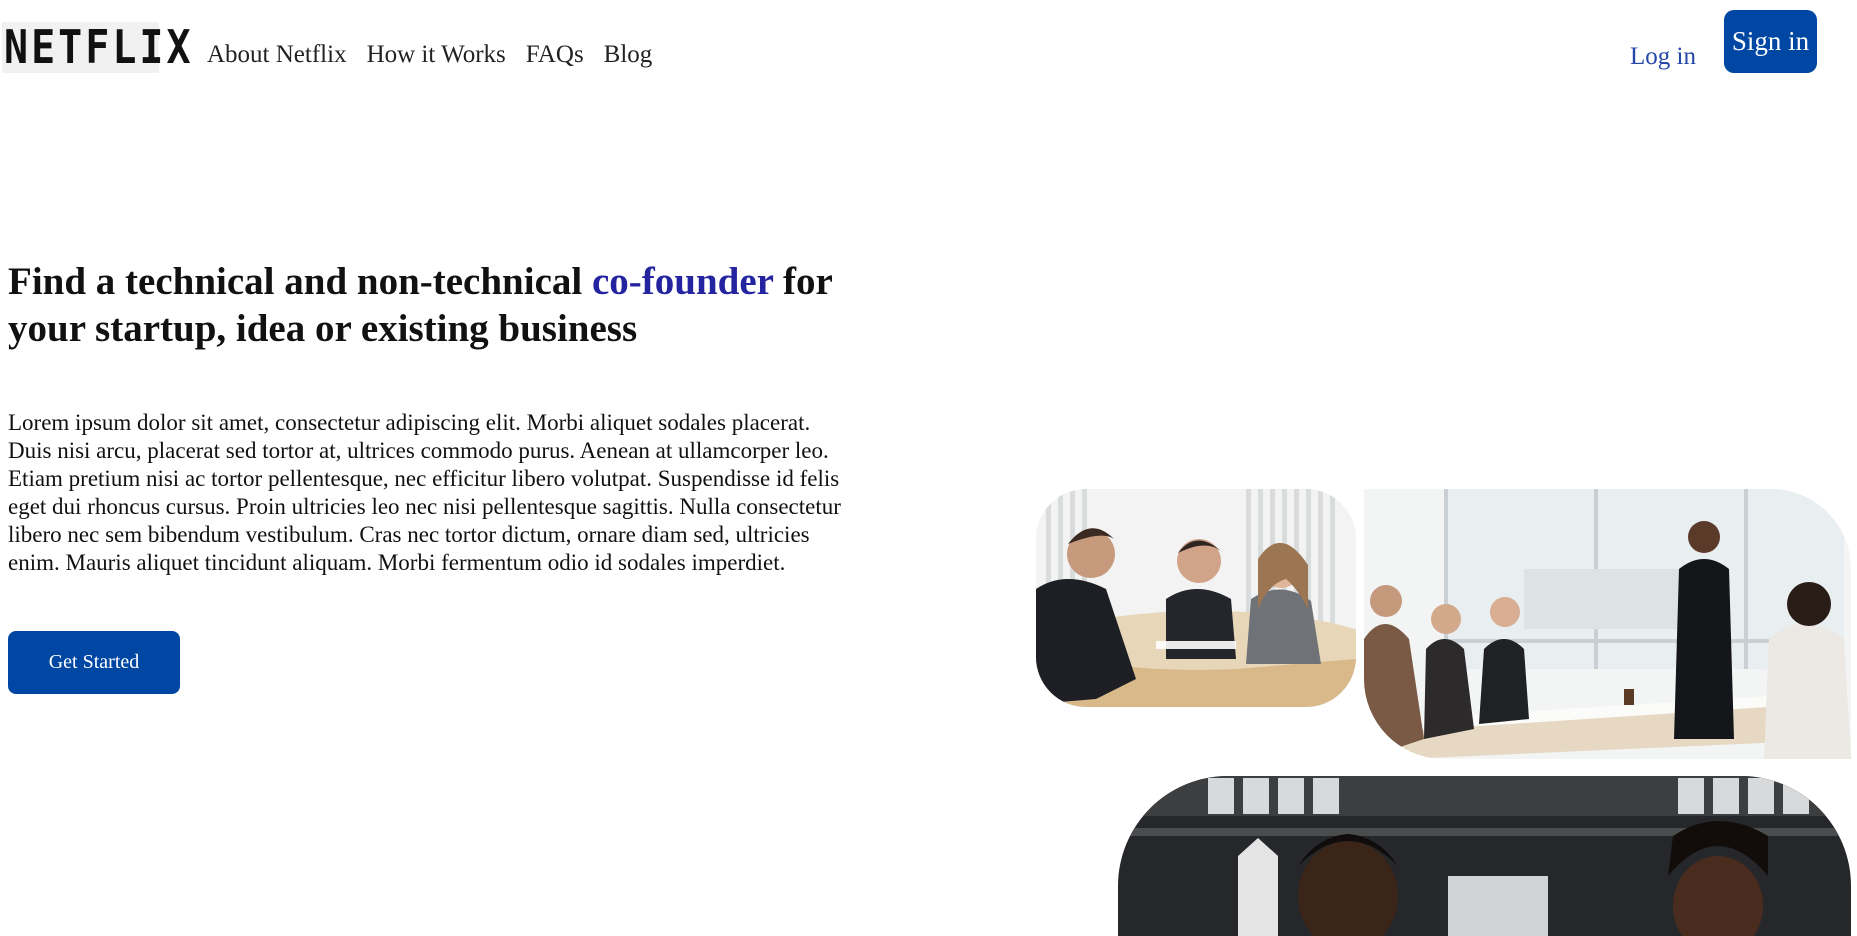 Image resolution: width=1857 pixels, height=936 pixels. What do you see at coordinates (1663, 57) in the screenshot?
I see `login-link: Log in` at bounding box center [1663, 57].